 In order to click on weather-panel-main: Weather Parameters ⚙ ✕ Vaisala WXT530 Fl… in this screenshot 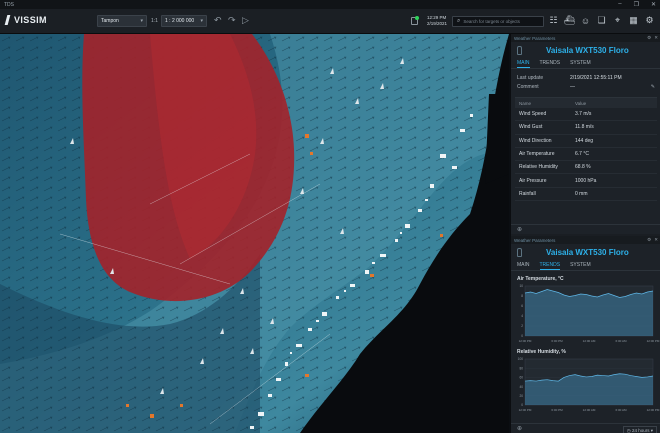, I will do `click(585, 134)`.